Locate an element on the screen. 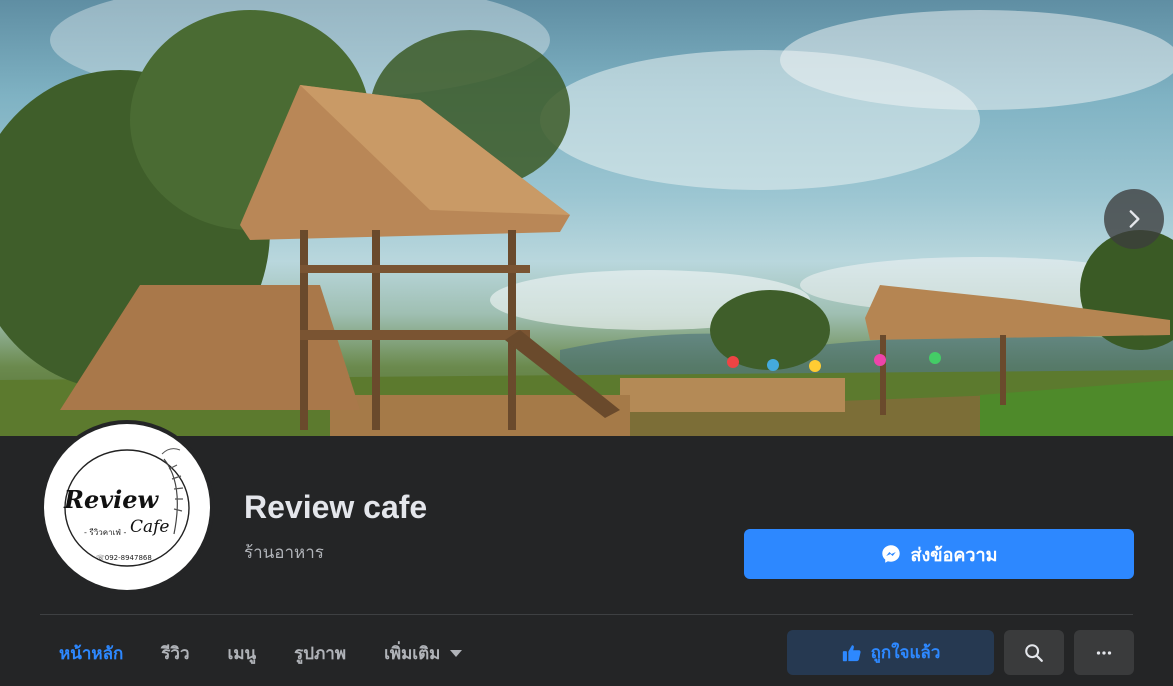  page-title: Review cafe is located at coordinates (336, 507).